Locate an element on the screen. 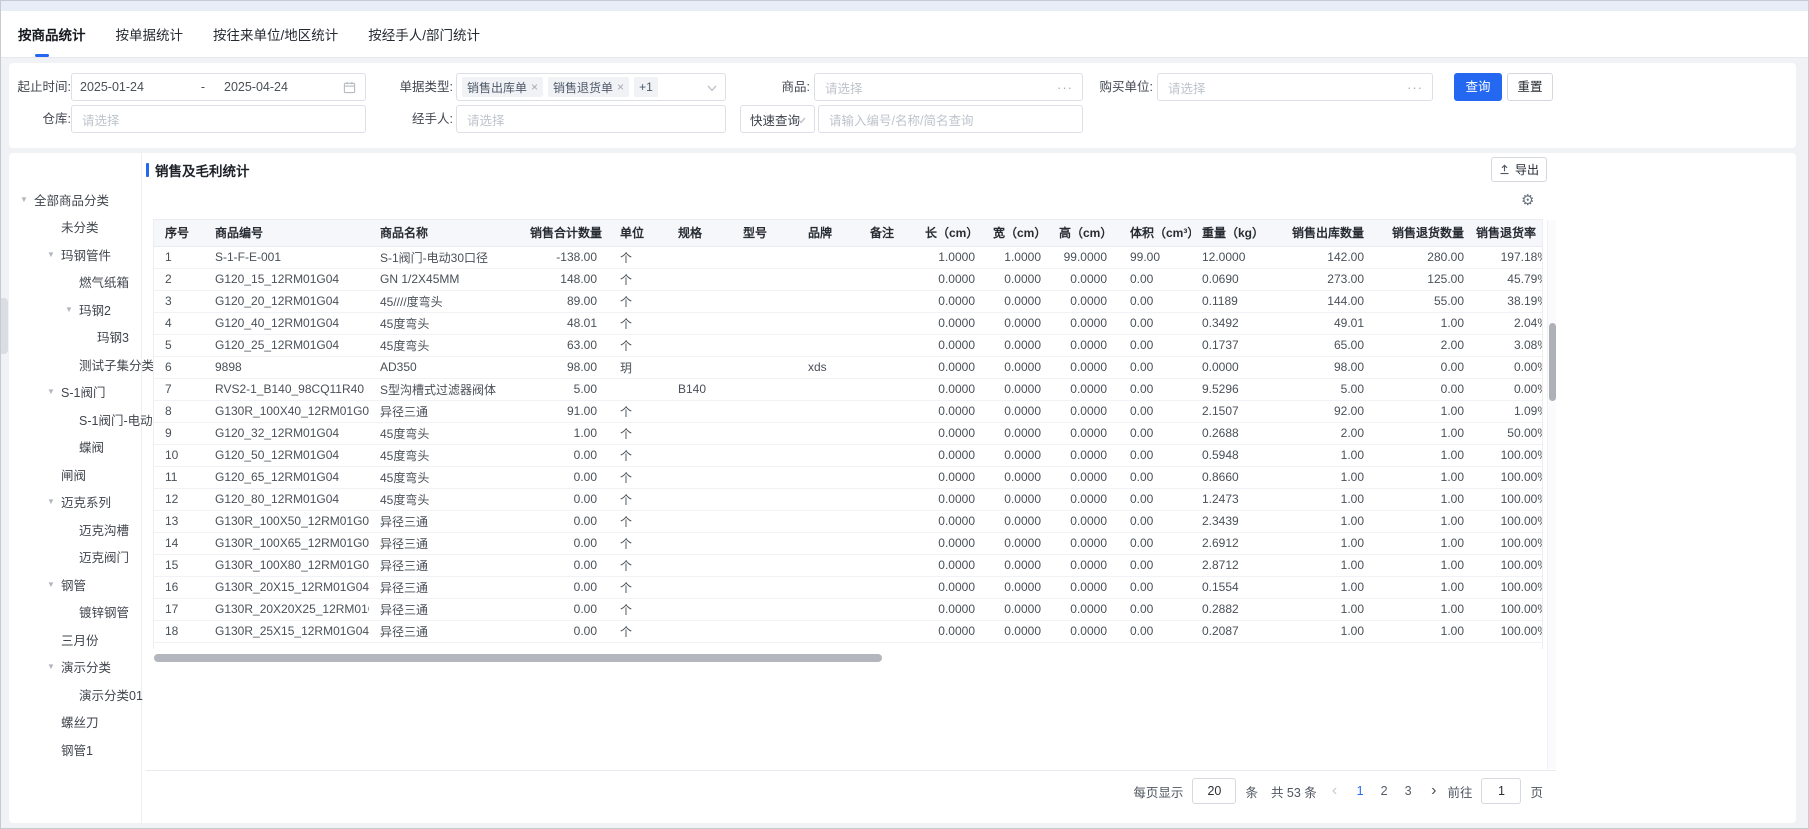  calendar-icon is located at coordinates (349, 87).